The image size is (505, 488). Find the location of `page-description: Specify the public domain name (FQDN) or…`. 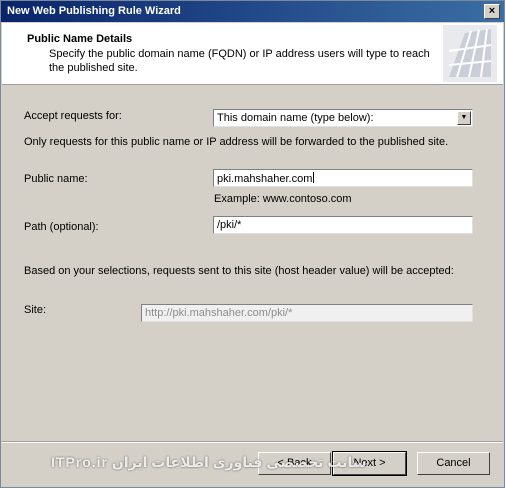

page-description: Specify the public domain name (FQDN) or… is located at coordinates (239, 61).